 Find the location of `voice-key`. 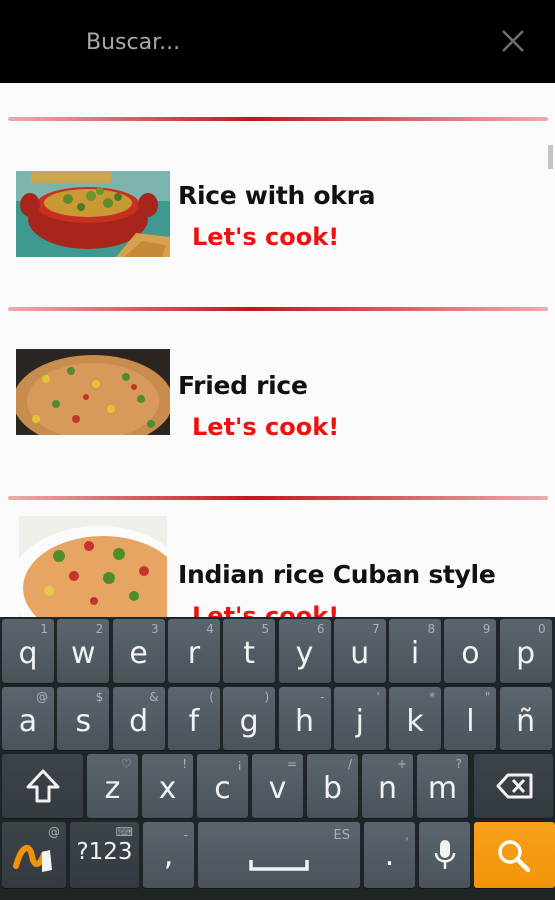

voice-key is located at coordinates (444, 855).